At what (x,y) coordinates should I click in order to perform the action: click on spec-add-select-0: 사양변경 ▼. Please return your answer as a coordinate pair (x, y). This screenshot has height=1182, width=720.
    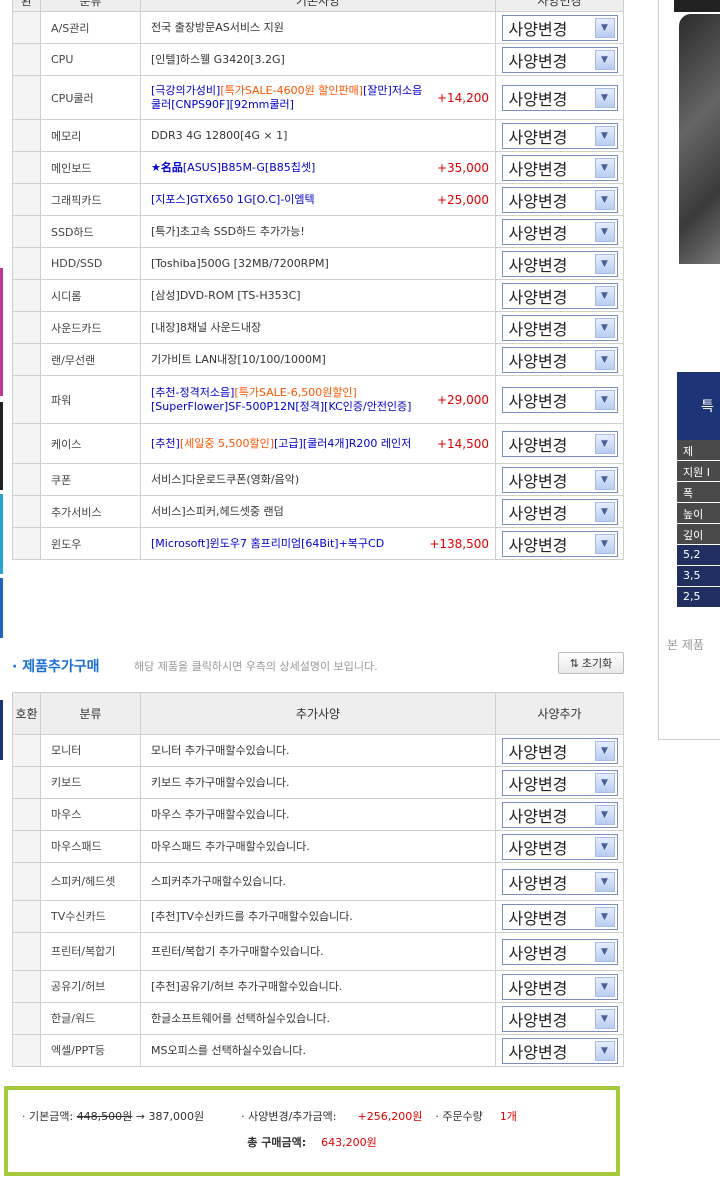
    Looking at the image, I should click on (559, 750).